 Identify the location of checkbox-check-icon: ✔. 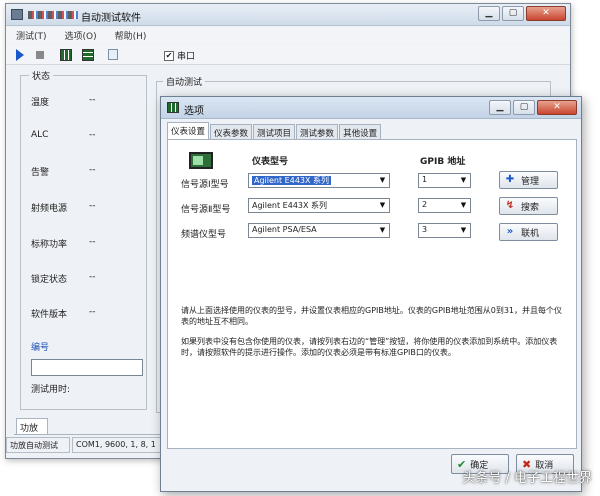
(169, 55).